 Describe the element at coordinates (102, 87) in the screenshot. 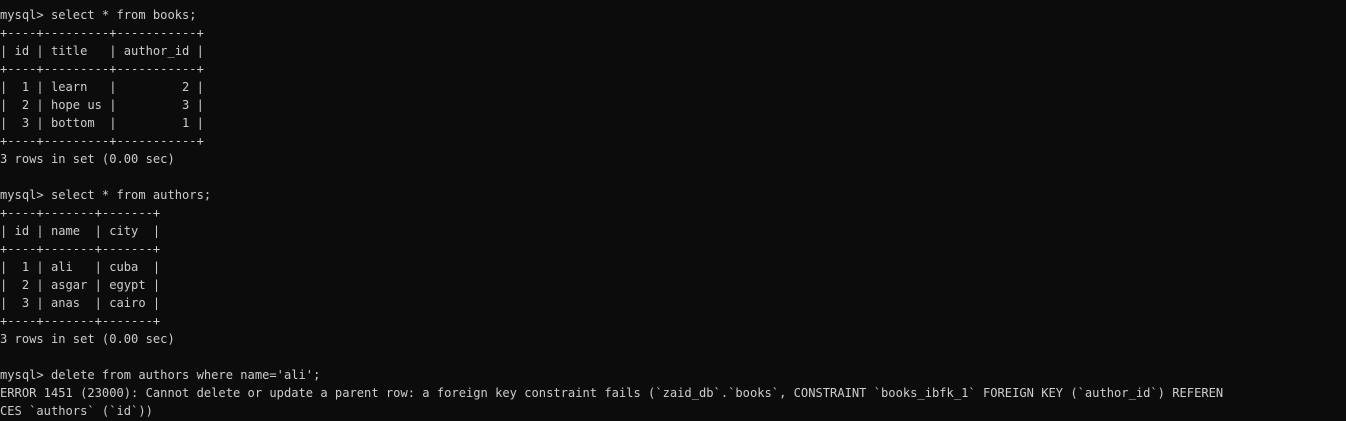

I see `table-row: | 1 | learn | 2 |` at that location.